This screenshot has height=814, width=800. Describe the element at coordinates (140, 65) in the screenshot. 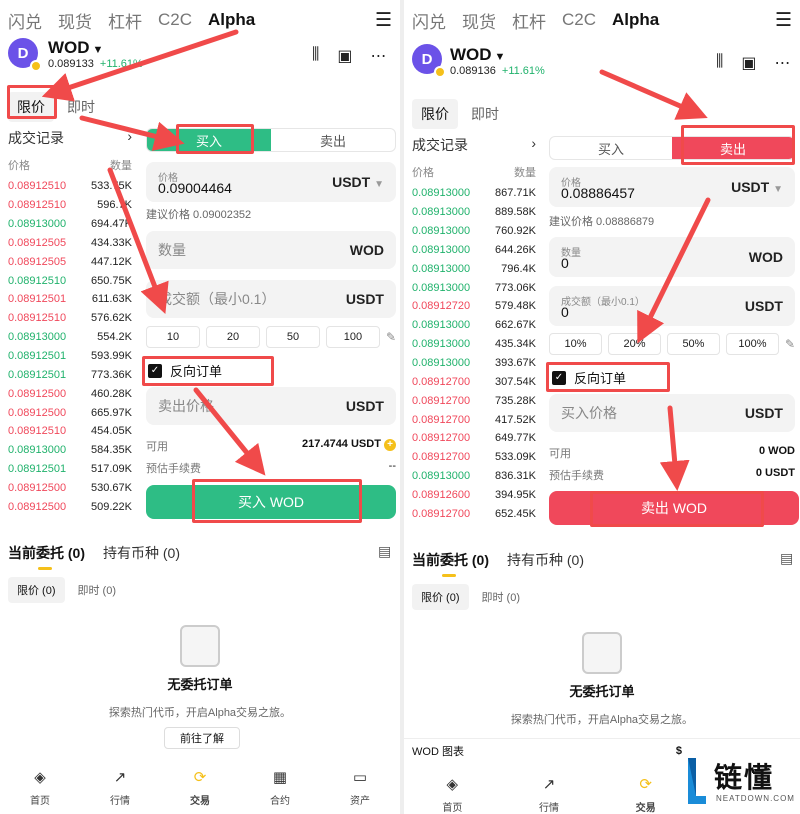

I see `arrow-to-limit` at that location.